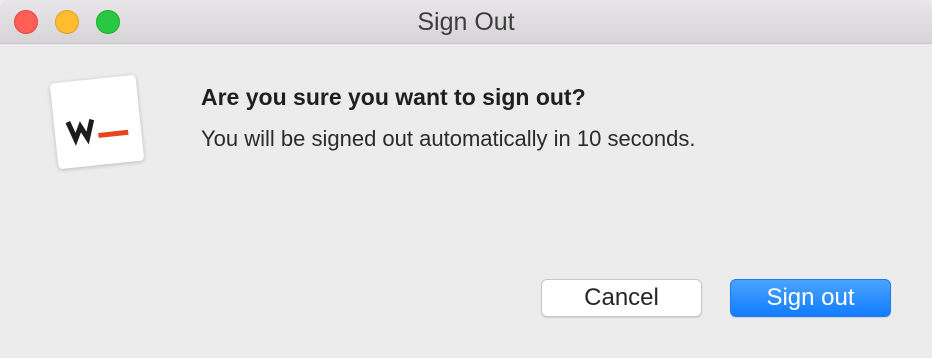 This screenshot has width=932, height=358. Describe the element at coordinates (393, 97) in the screenshot. I see `dialog-heading: Are you sure you want to sign out?` at that location.